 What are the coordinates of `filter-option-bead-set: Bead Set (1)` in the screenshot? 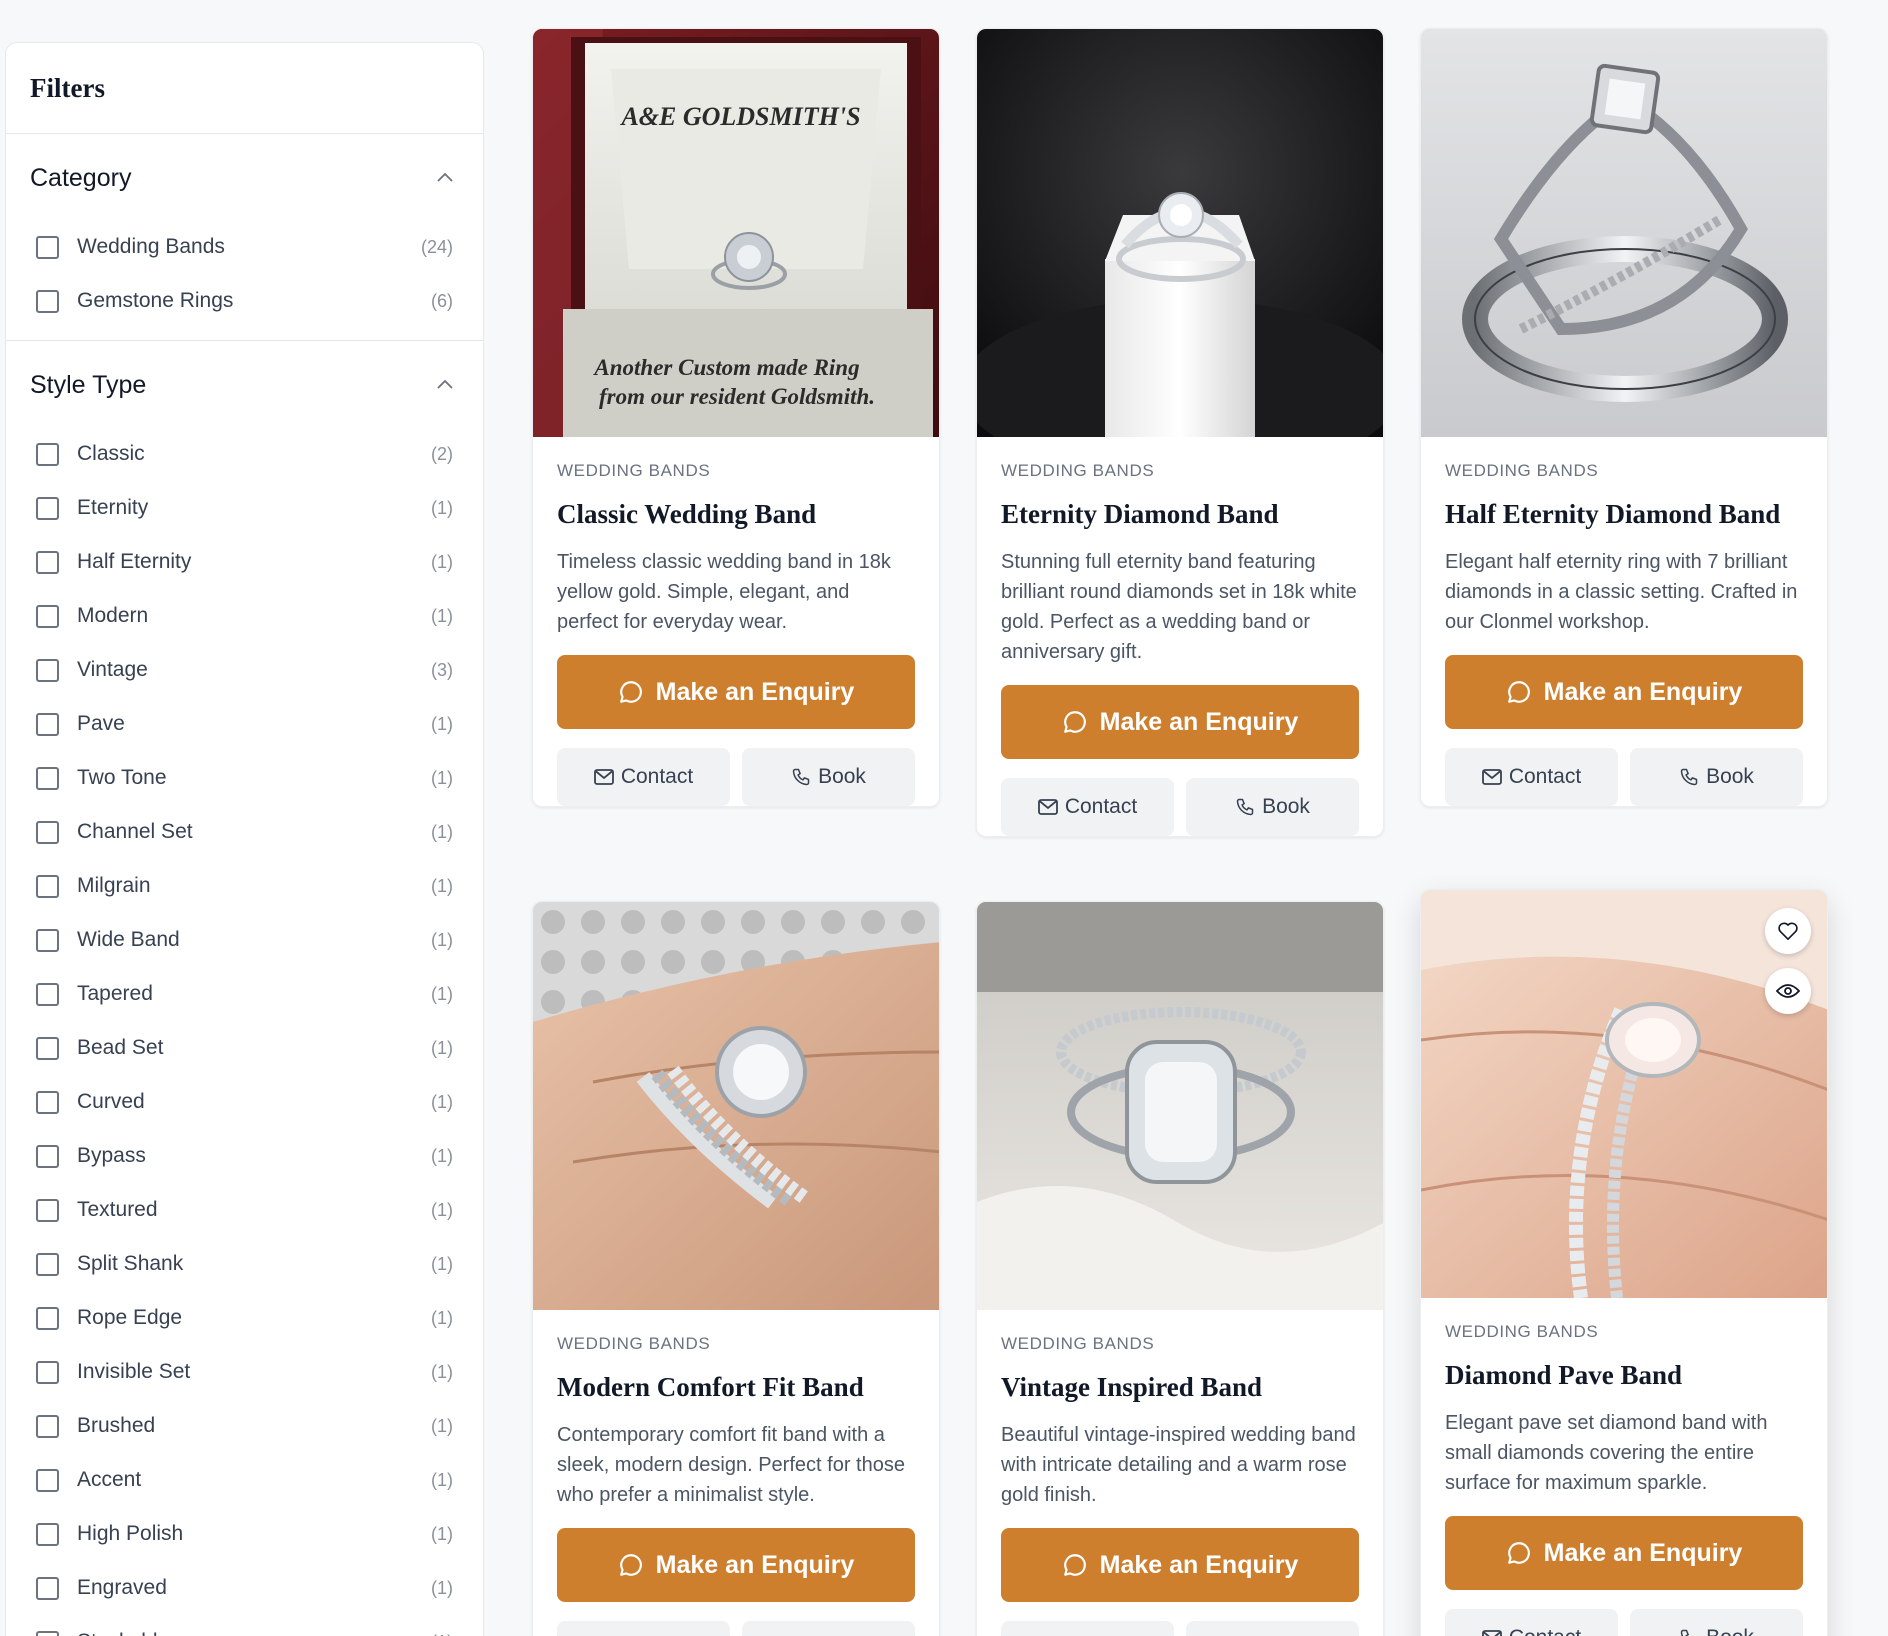 It's located at (244, 1048).